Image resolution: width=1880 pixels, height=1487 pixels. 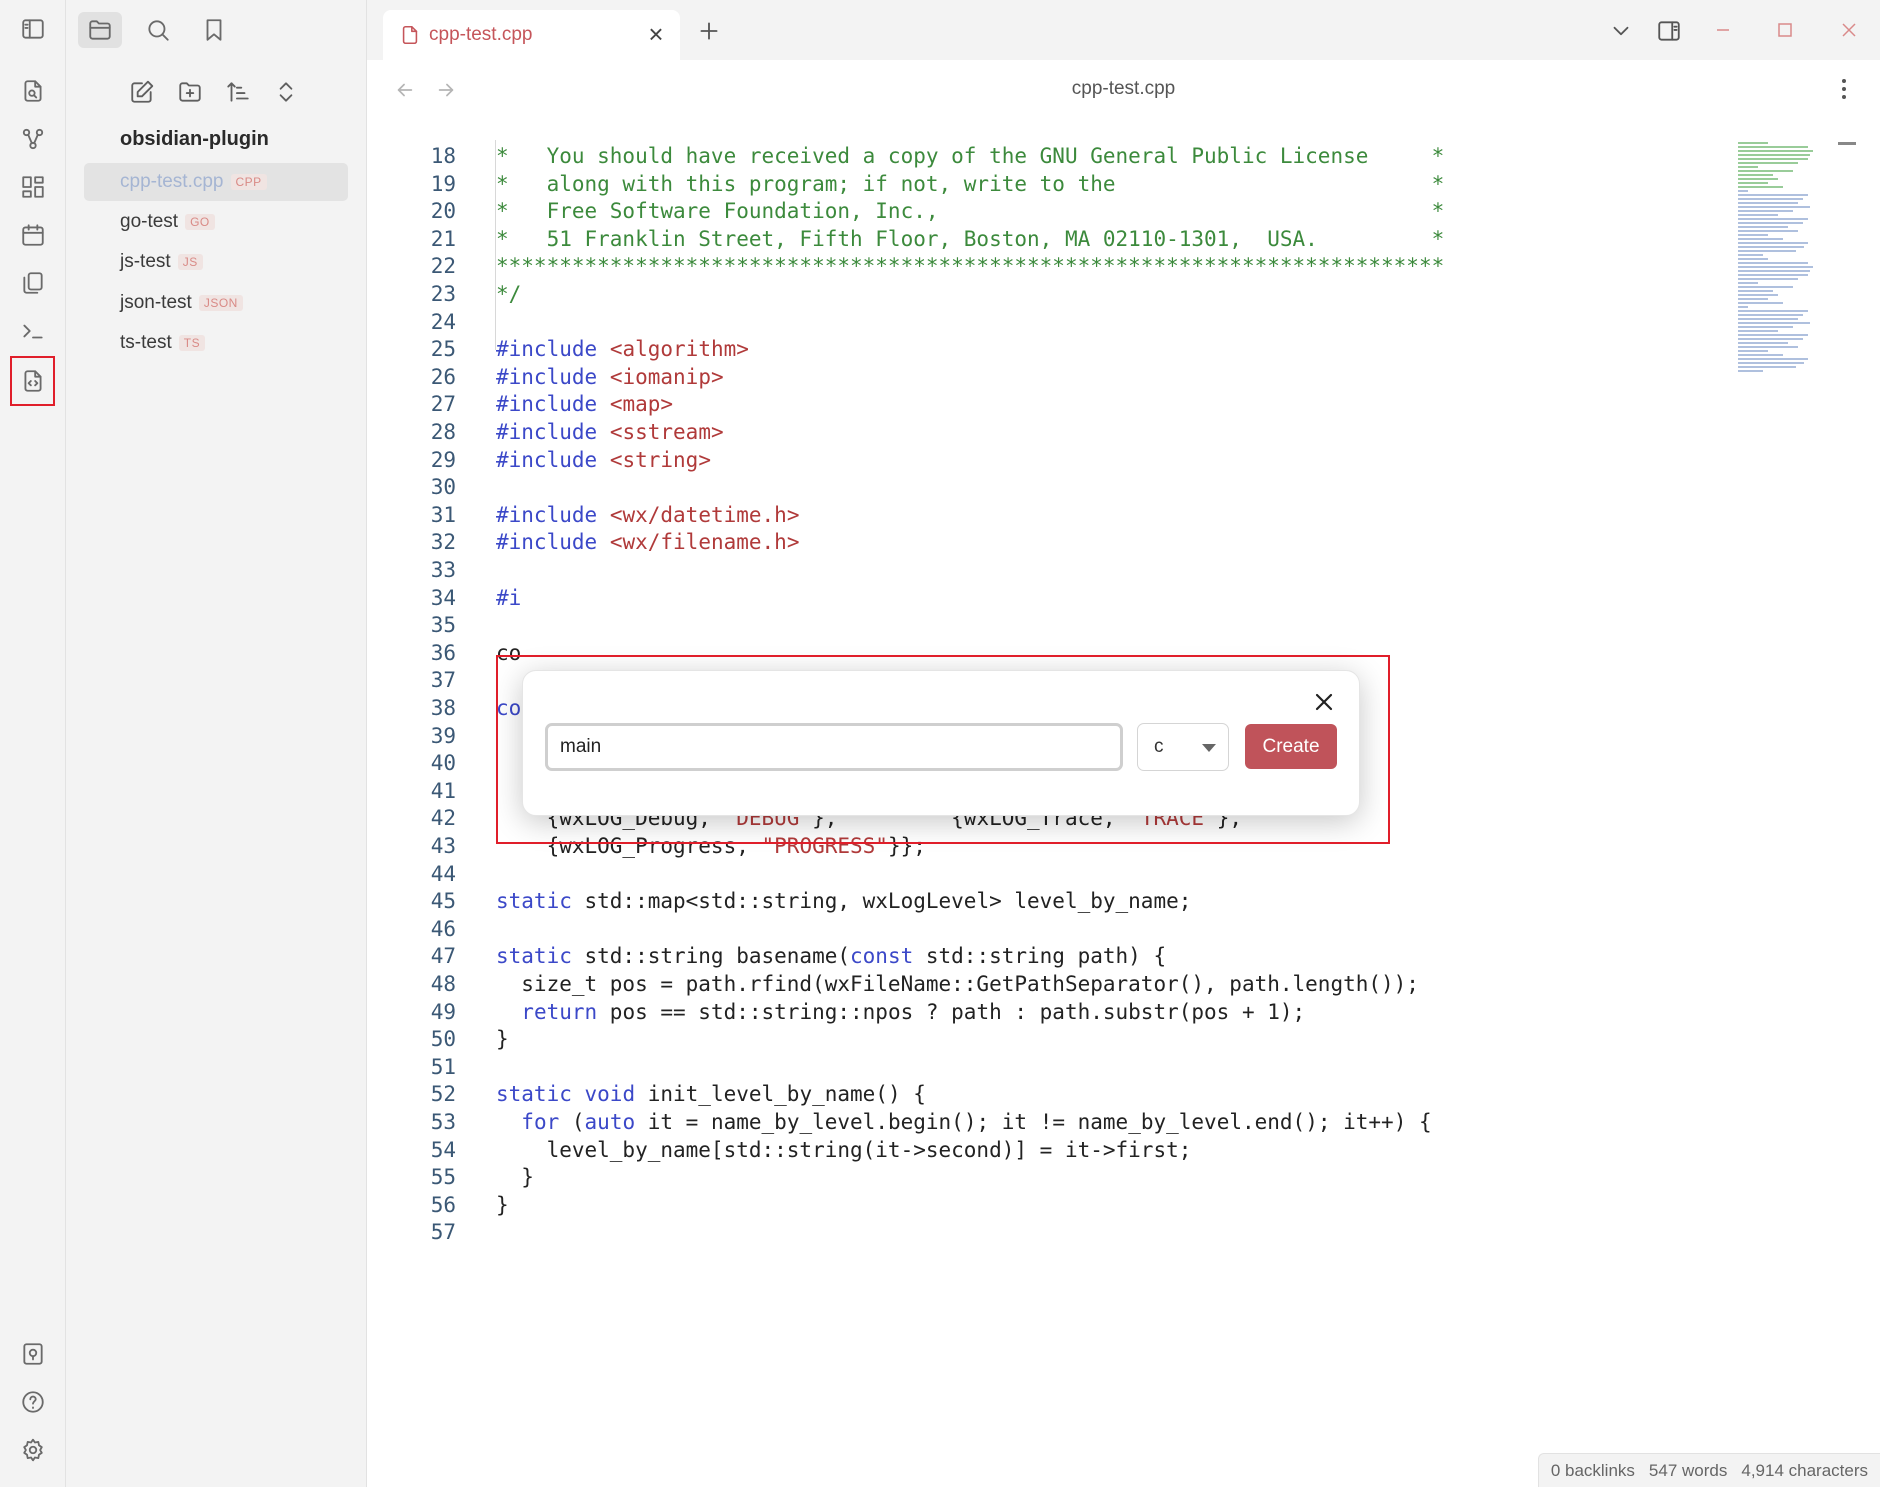 What do you see at coordinates (33, 91) in the screenshot?
I see `open-quick-switcher-icon` at bounding box center [33, 91].